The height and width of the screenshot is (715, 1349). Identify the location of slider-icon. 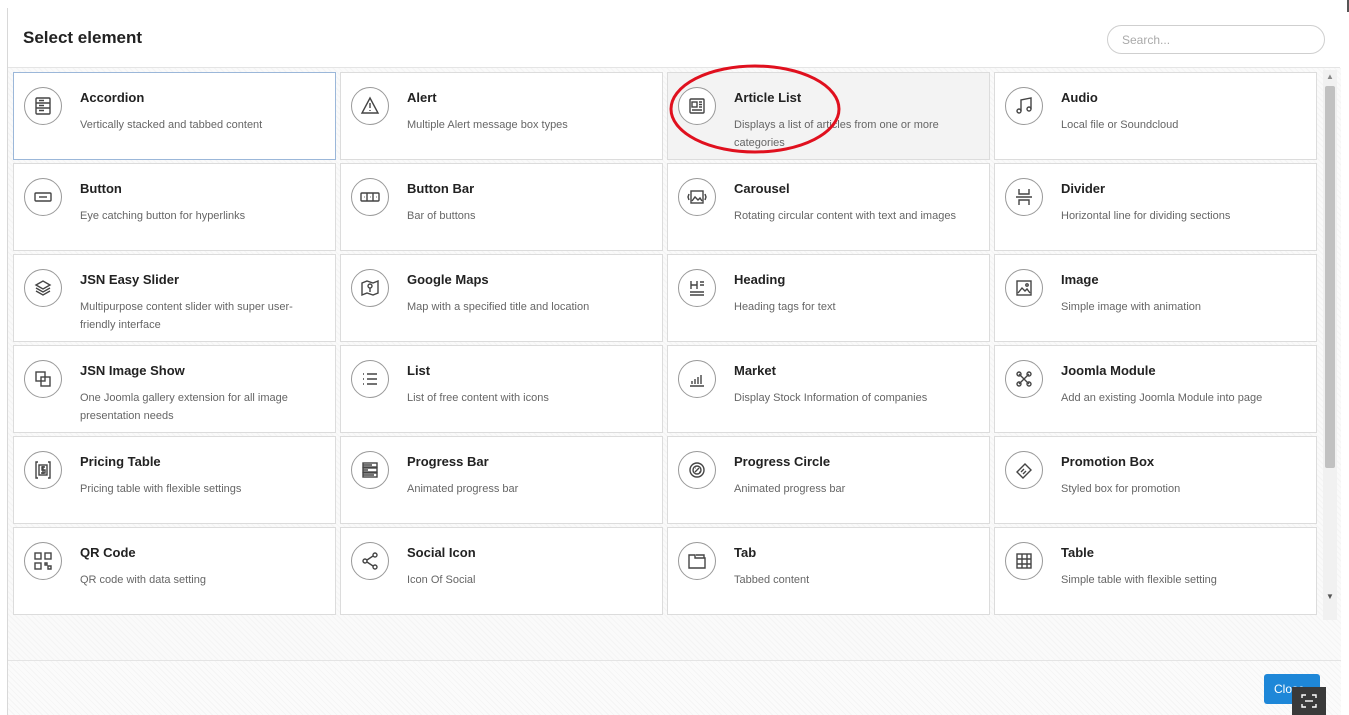
(43, 288).